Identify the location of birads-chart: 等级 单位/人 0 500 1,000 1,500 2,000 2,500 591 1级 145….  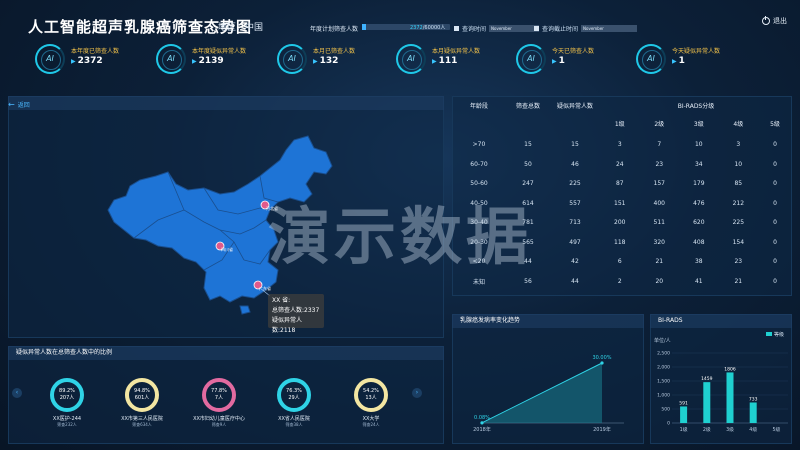
(721, 382).